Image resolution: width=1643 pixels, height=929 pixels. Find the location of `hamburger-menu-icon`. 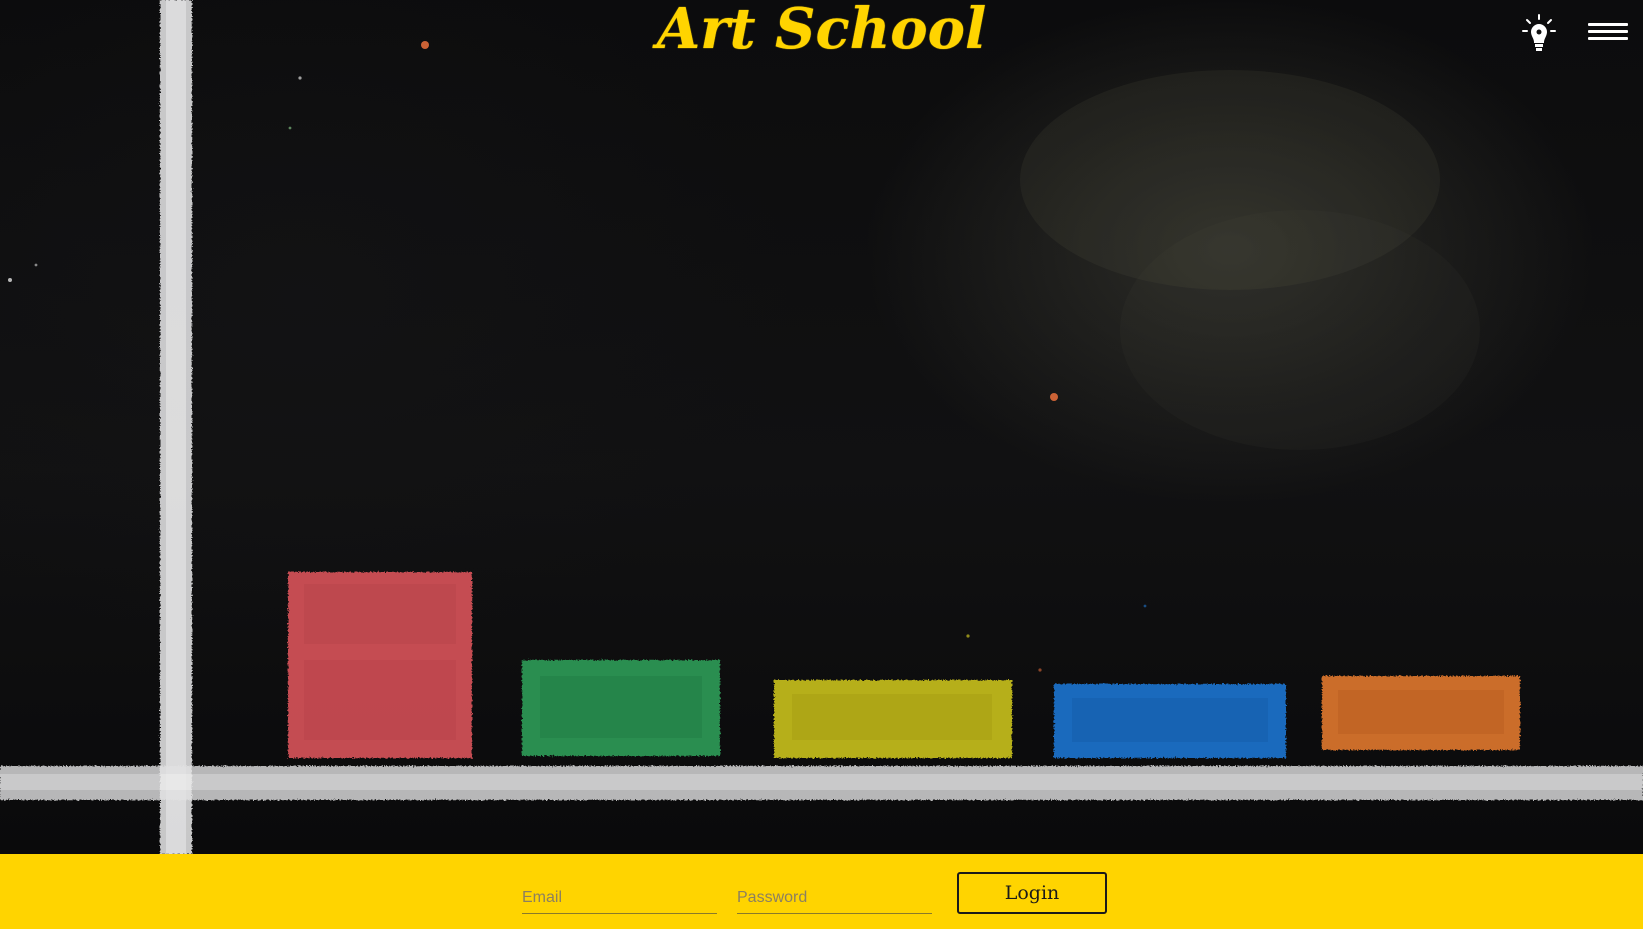

hamburger-menu-icon is located at coordinates (1609, 33).